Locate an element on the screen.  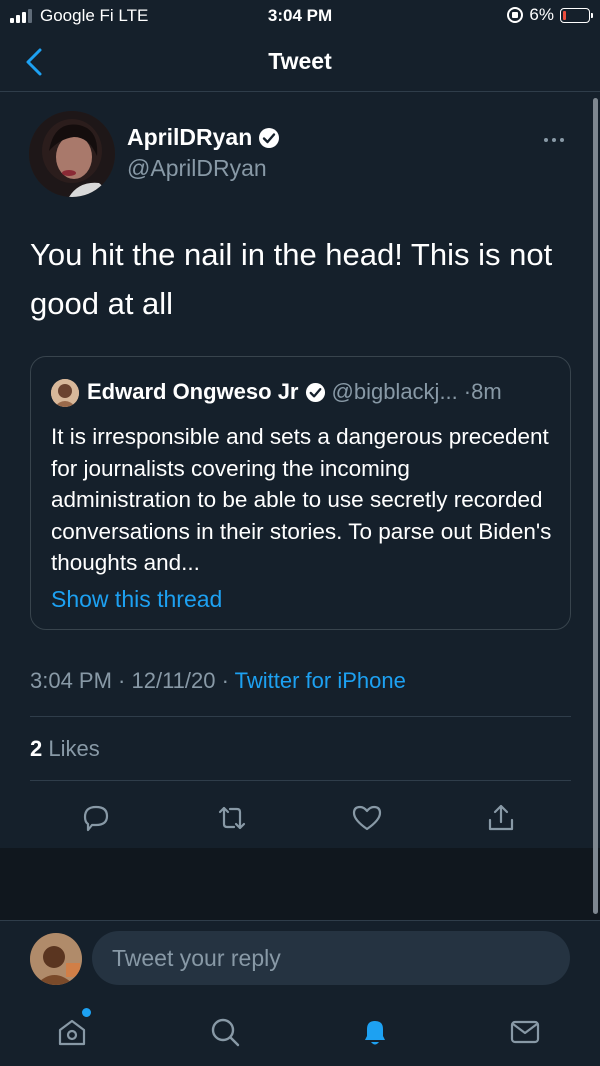
author-avatar is located at coordinates (72, 154).